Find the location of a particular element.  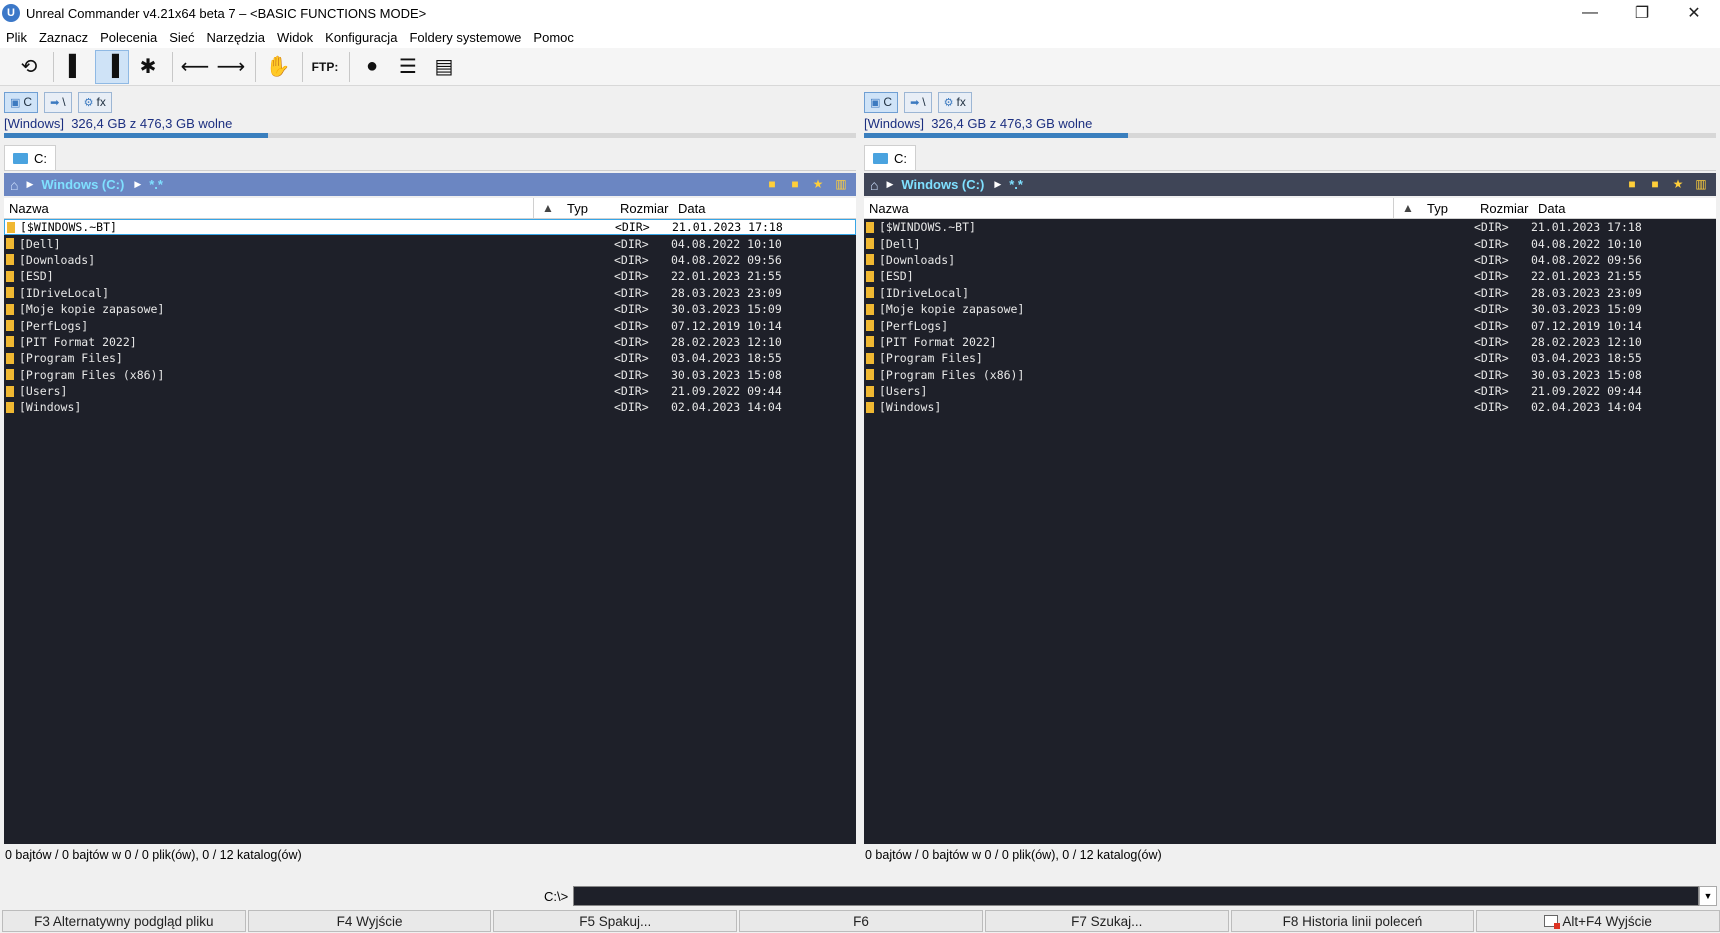

menu-pomoc: Pomoc is located at coordinates (553, 37).